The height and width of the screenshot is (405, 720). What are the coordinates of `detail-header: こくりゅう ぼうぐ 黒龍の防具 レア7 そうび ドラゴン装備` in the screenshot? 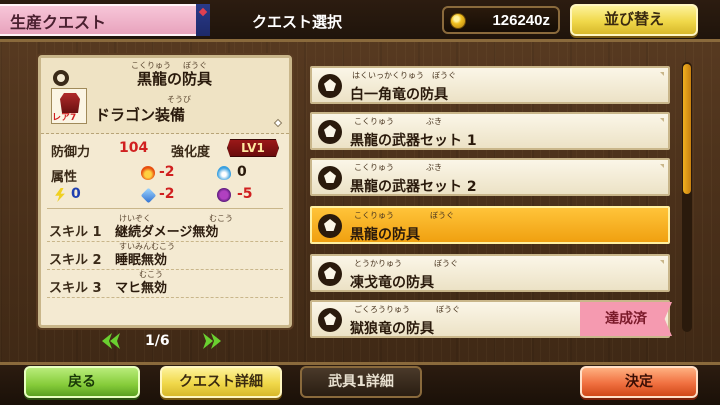 It's located at (165, 96).